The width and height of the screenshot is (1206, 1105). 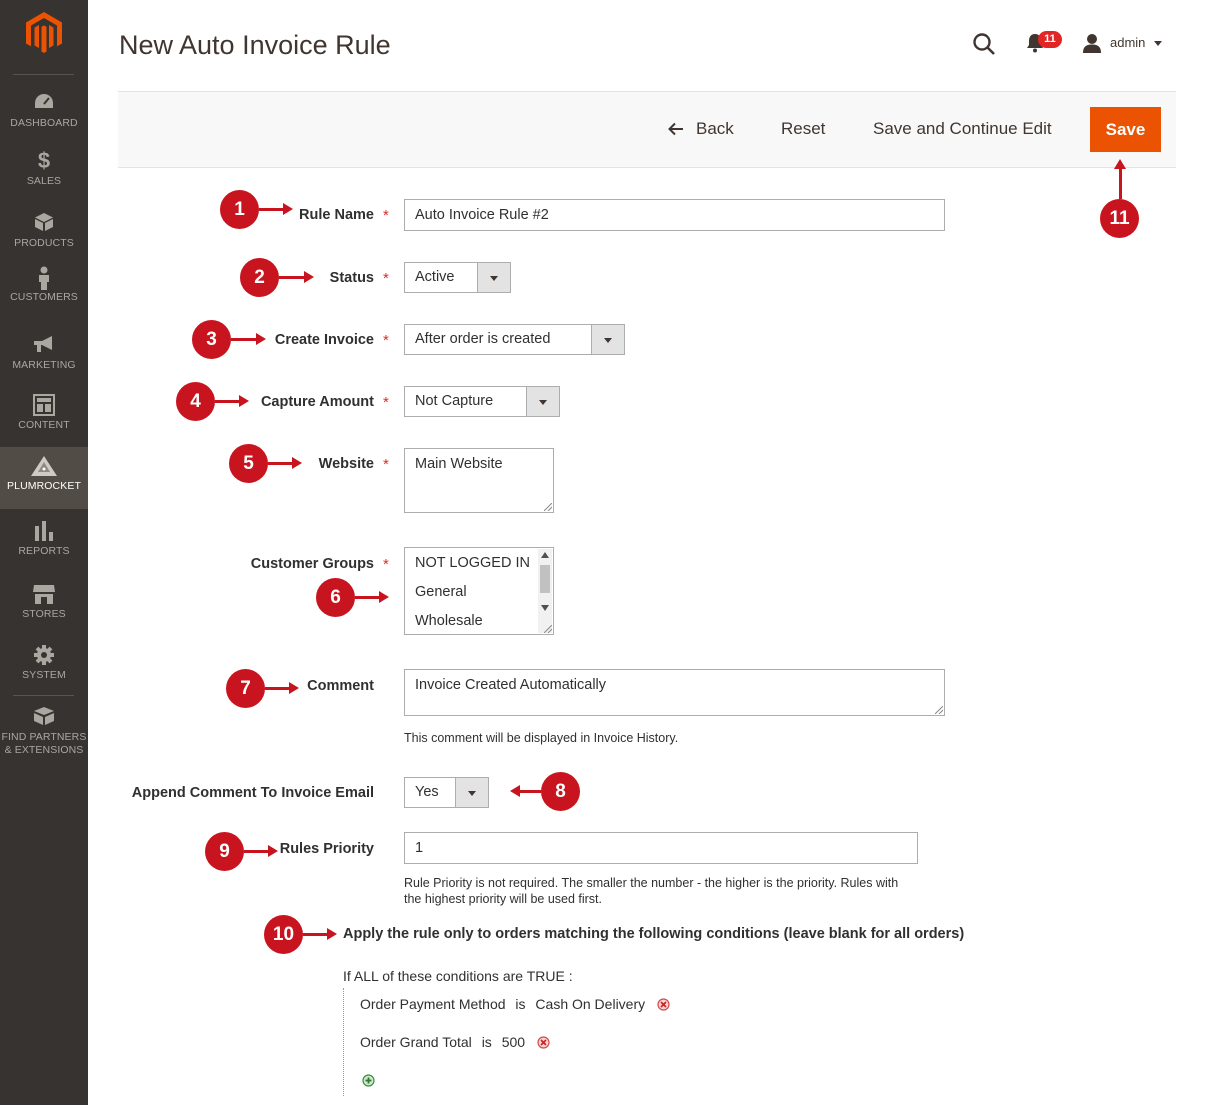 What do you see at coordinates (674, 215) in the screenshot?
I see `rule-name-input: Auto Invoice Rule #2` at bounding box center [674, 215].